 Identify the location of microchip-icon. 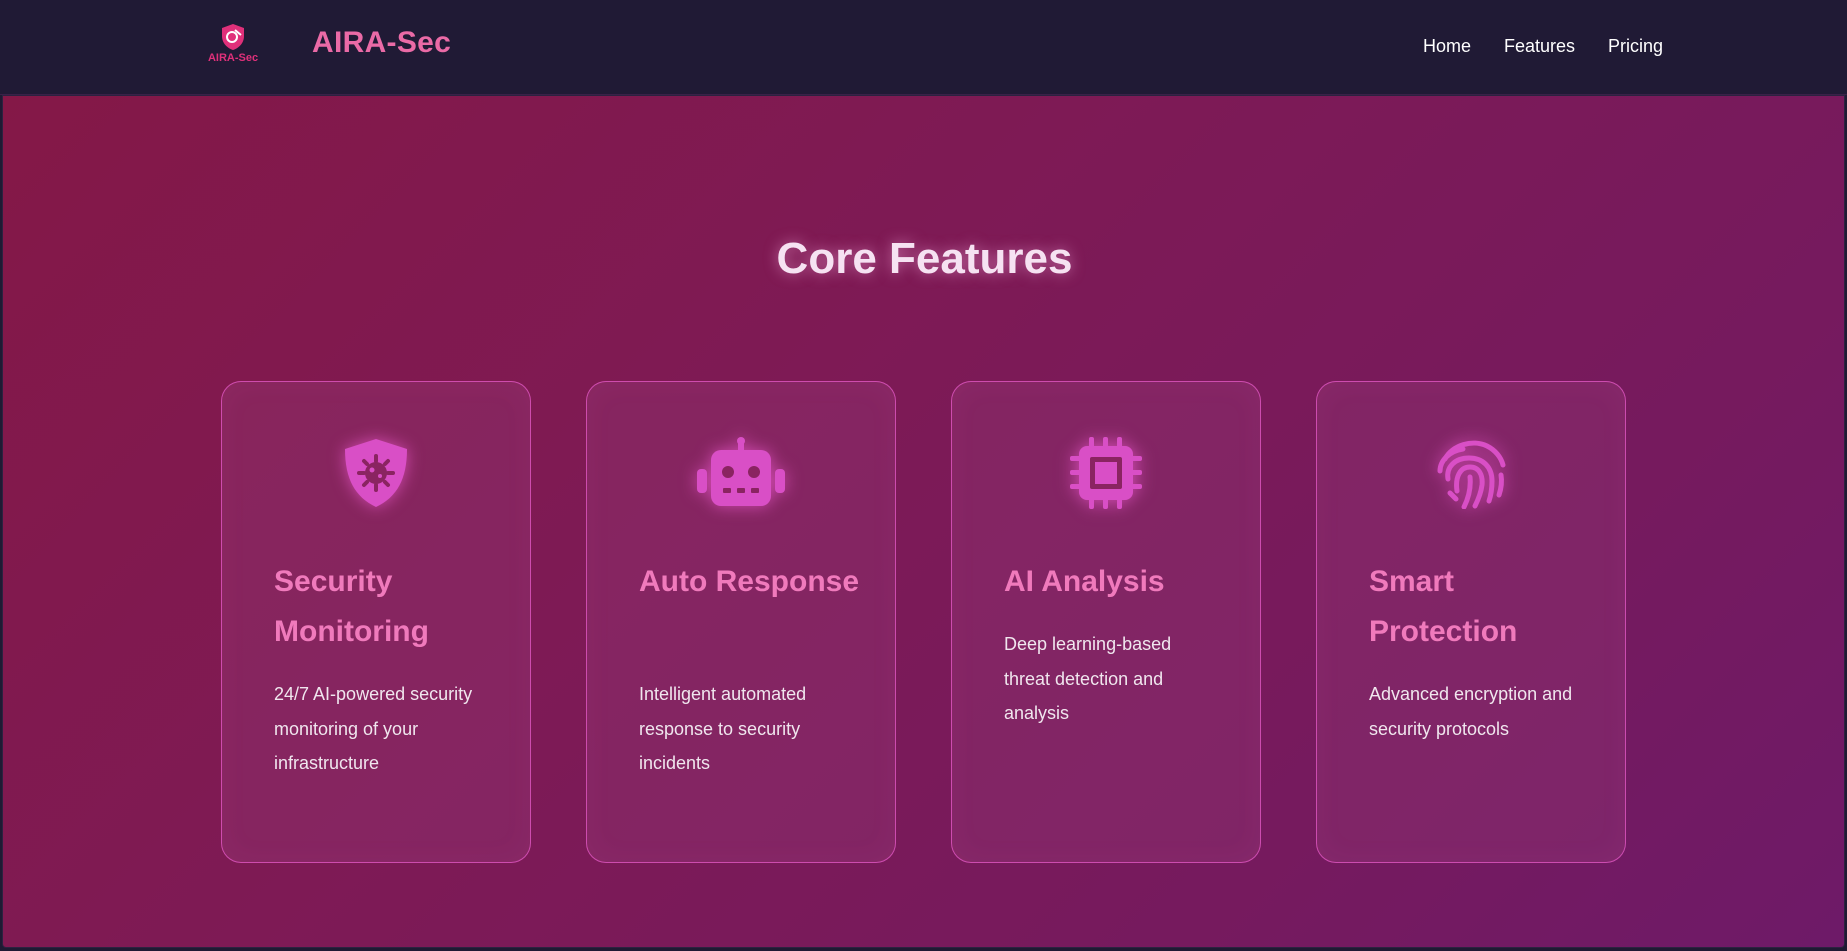
(1106, 474).